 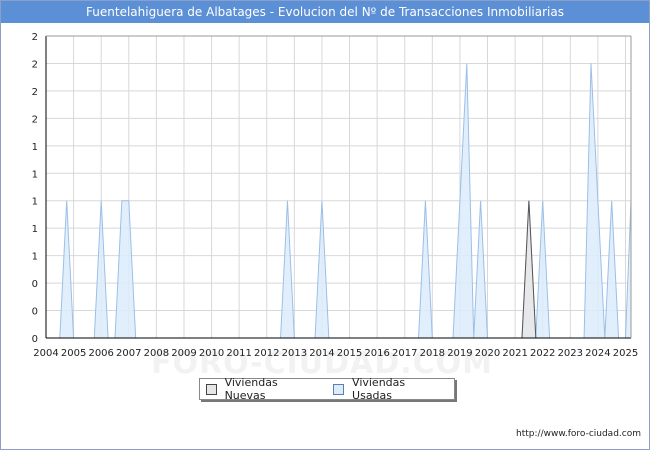 What do you see at coordinates (339, 389) in the screenshot?
I see `legend-swatch-usadas` at bounding box center [339, 389].